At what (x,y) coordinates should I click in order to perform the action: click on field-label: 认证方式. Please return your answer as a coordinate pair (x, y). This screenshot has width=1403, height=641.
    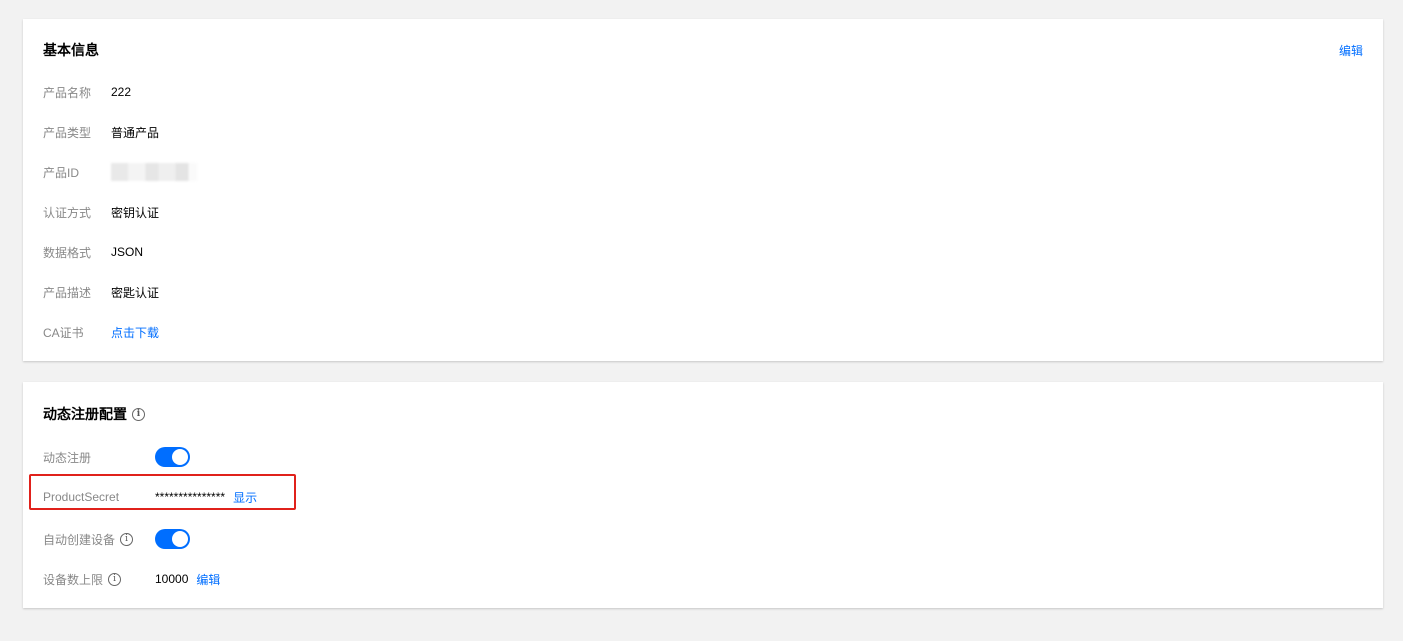
    Looking at the image, I should click on (67, 212).